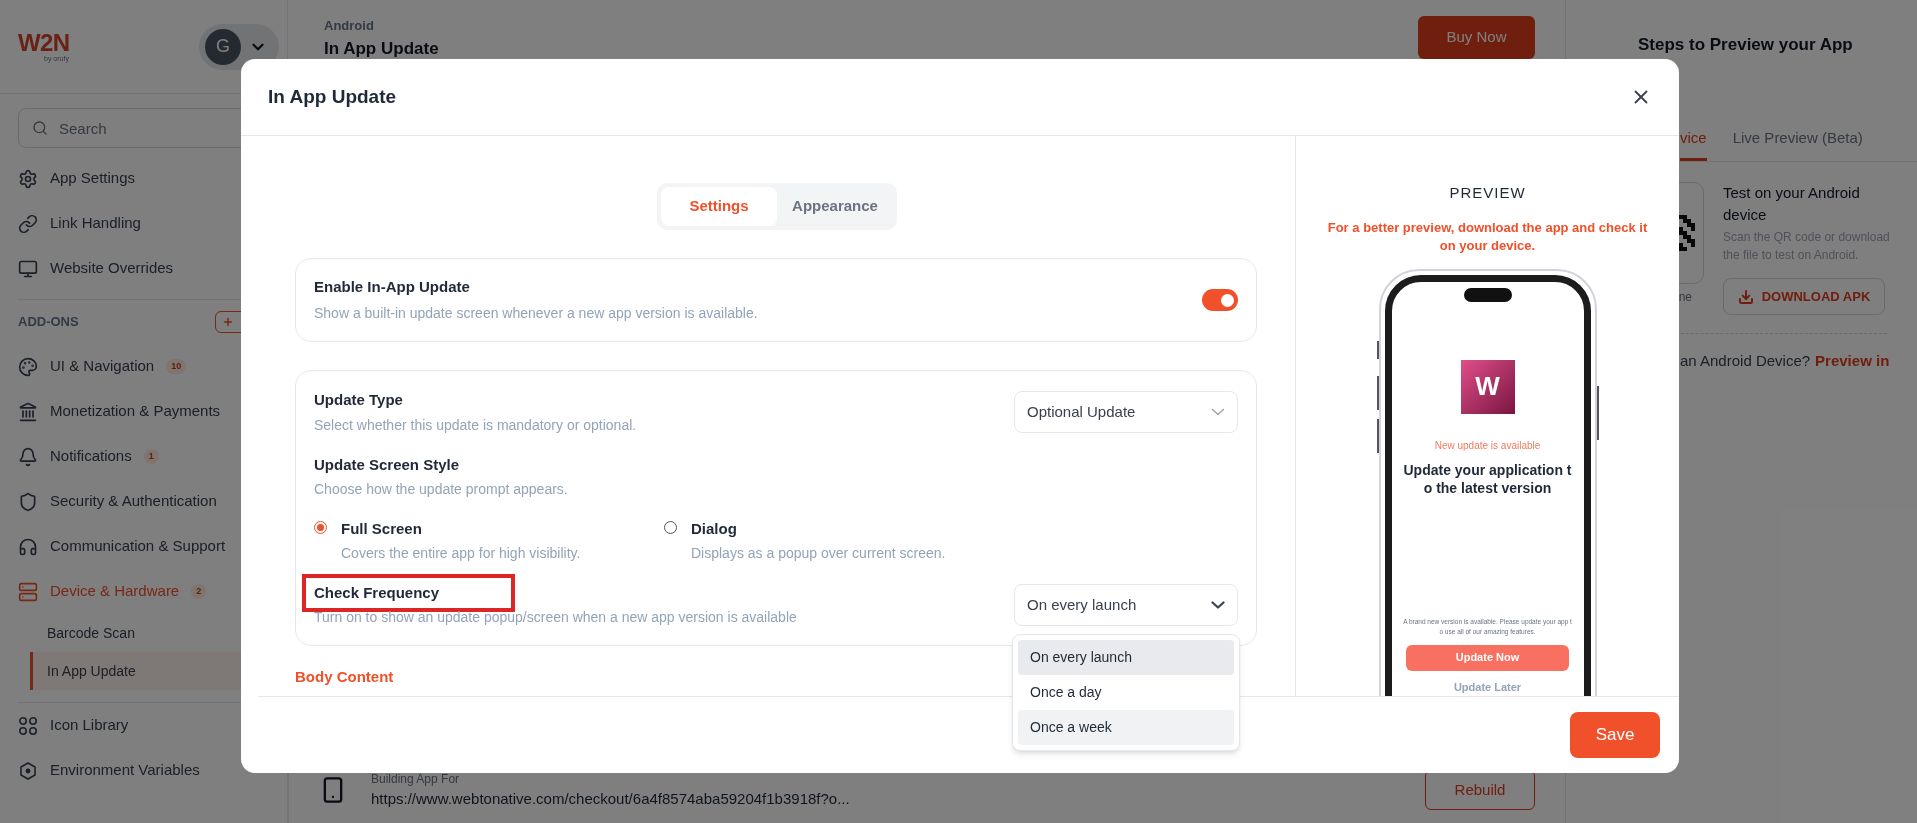 Image resolution: width=1917 pixels, height=823 pixels. What do you see at coordinates (382, 529) in the screenshot?
I see `option-label: Full Screen` at bounding box center [382, 529].